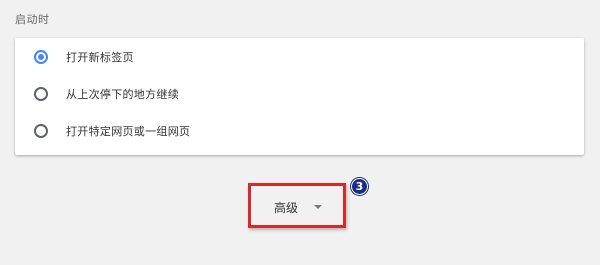 This screenshot has width=600, height=265. I want to click on startup-option-specific-pages: 打开特定网页或一组网页, so click(299, 131).